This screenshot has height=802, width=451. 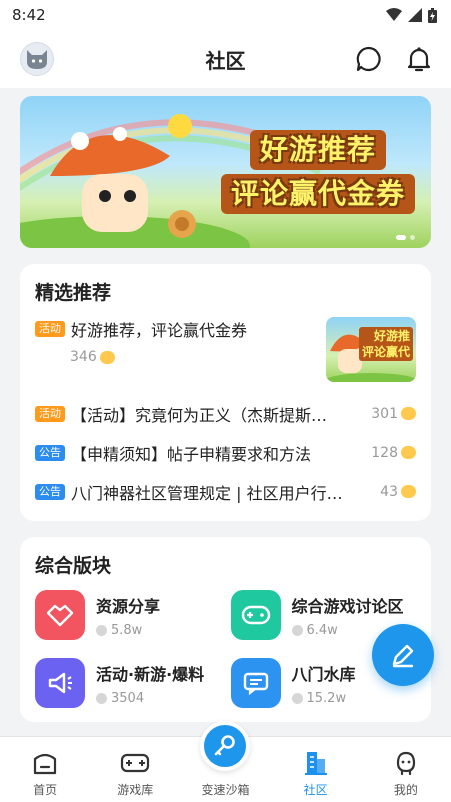 What do you see at coordinates (150, 698) in the screenshot?
I see `board-count: 3504` at bounding box center [150, 698].